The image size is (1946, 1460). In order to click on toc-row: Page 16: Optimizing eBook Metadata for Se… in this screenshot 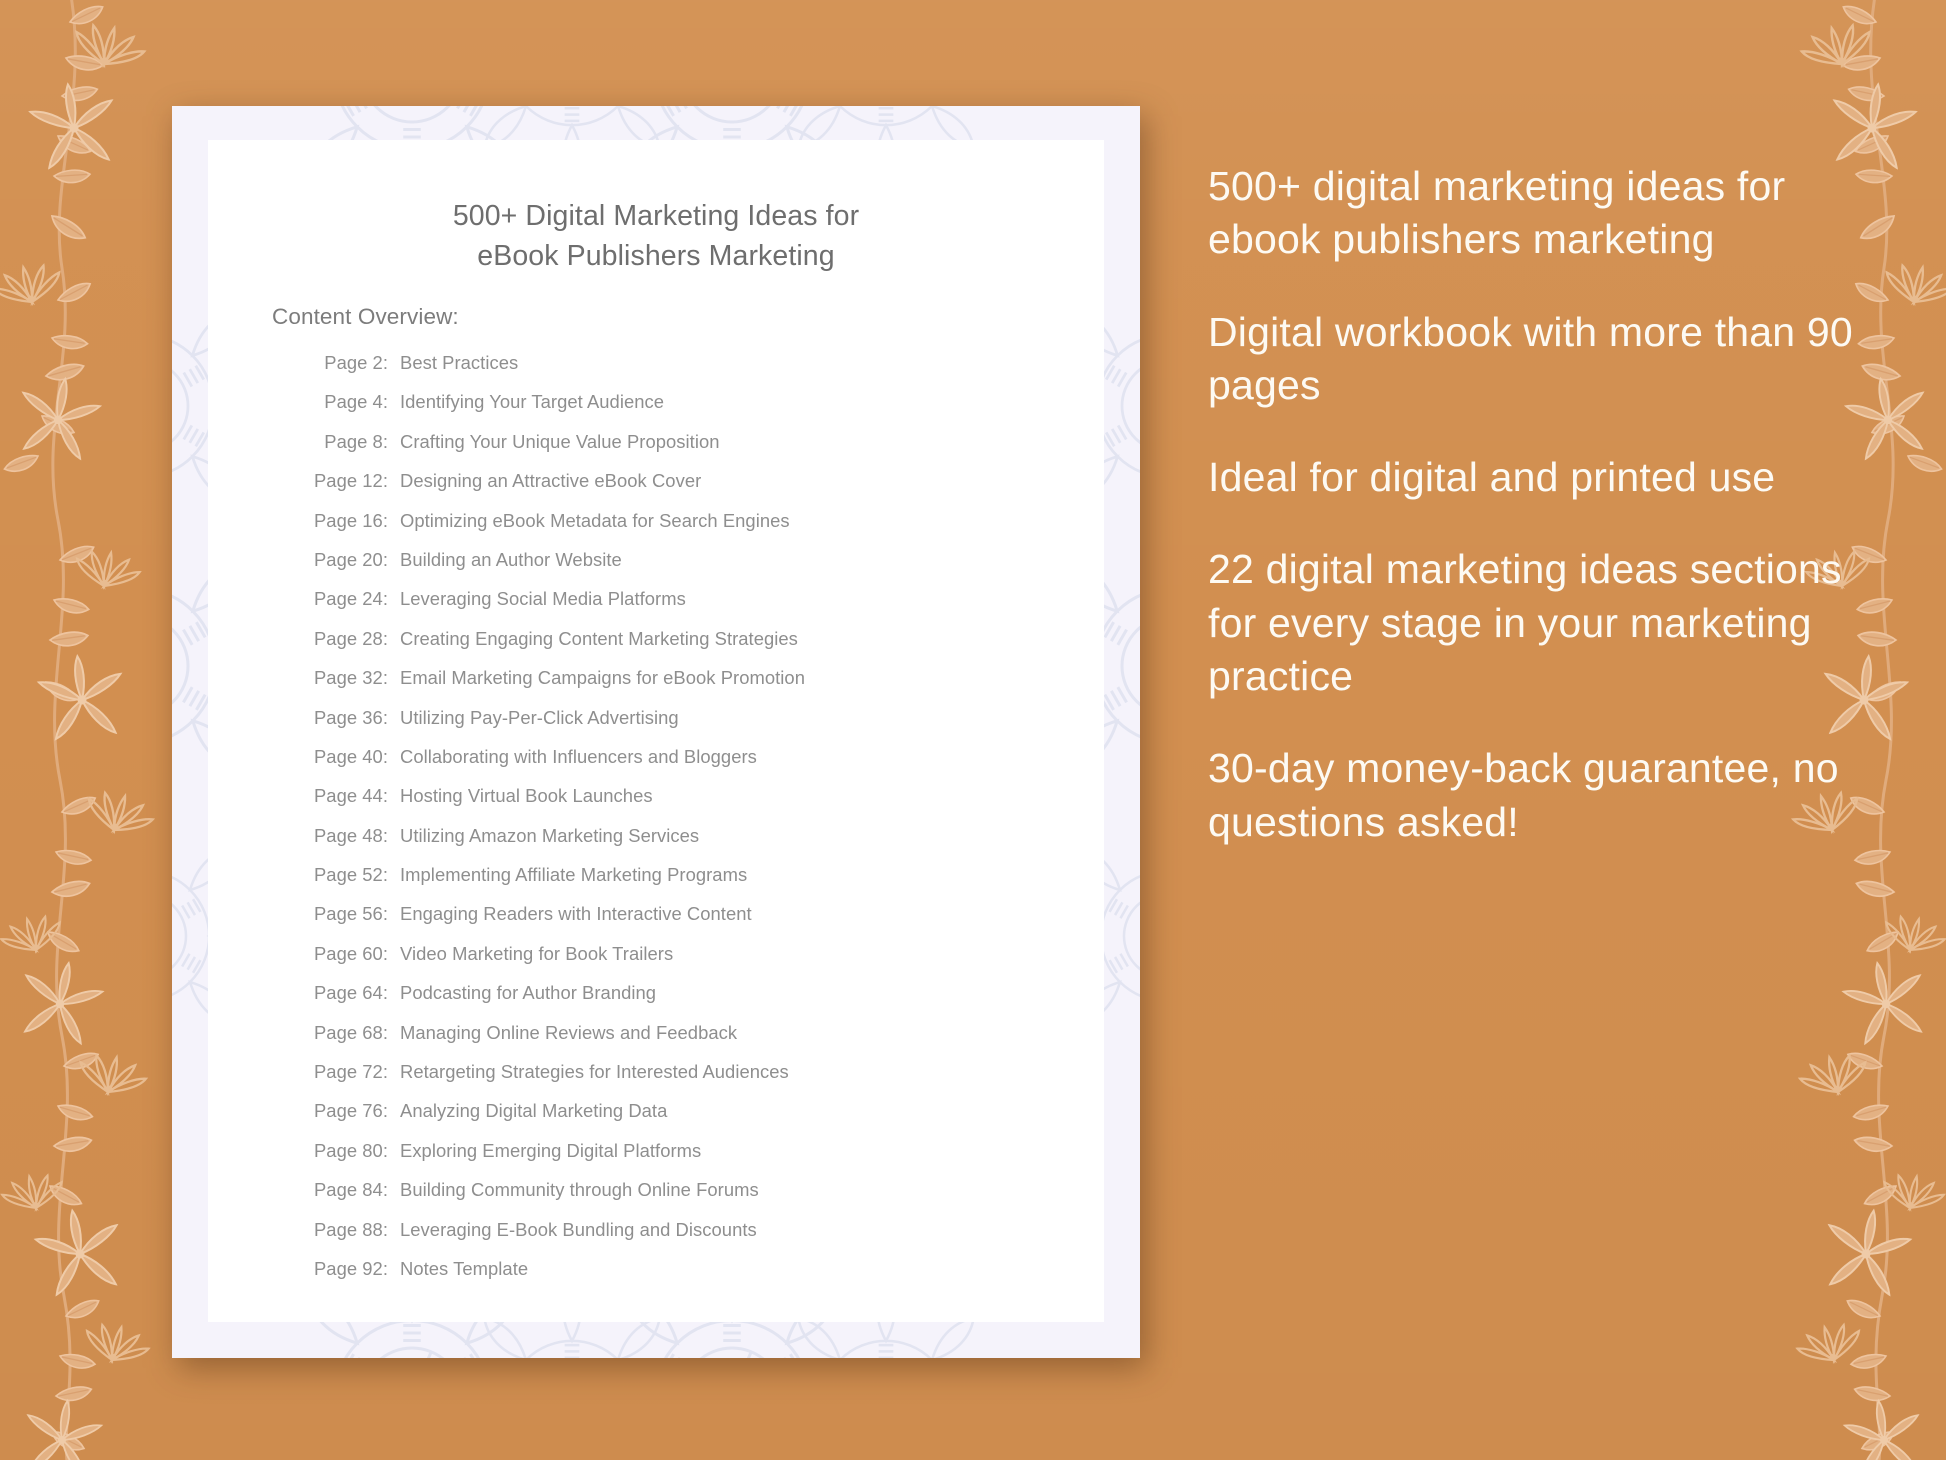, I will do `click(688, 529)`.